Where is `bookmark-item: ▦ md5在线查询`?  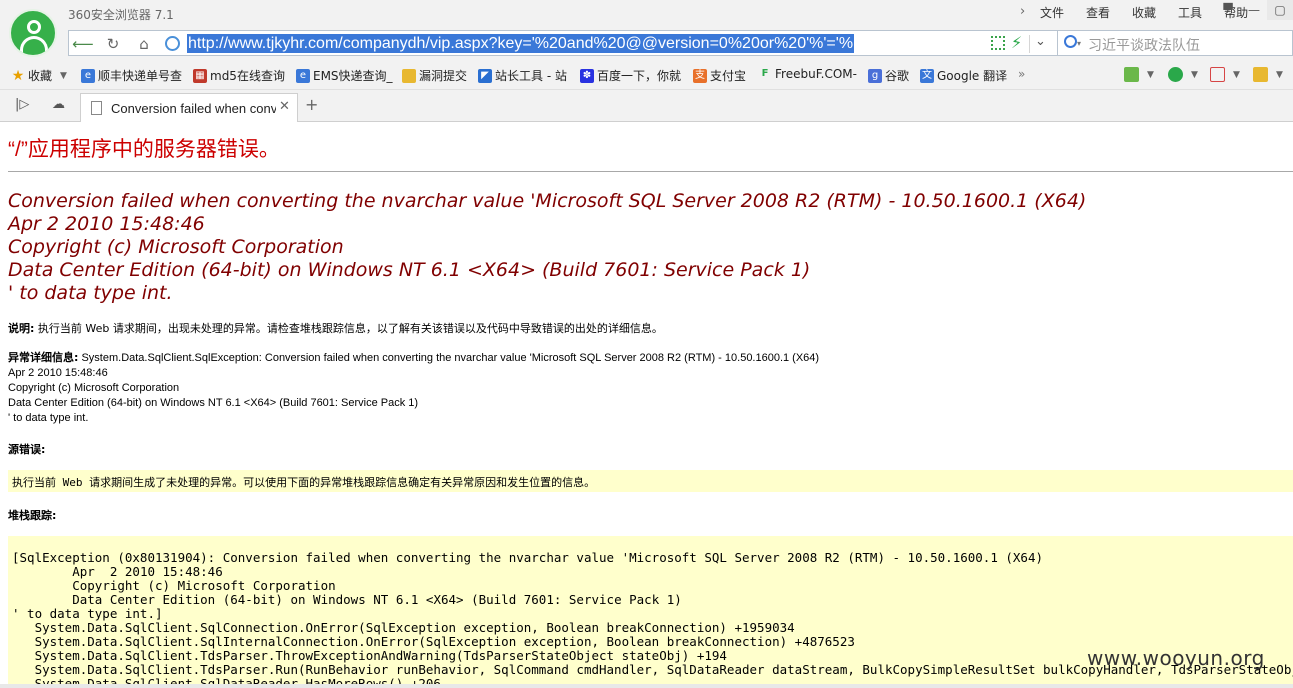
bookmark-item: ▦ md5在线查询 is located at coordinates (239, 75).